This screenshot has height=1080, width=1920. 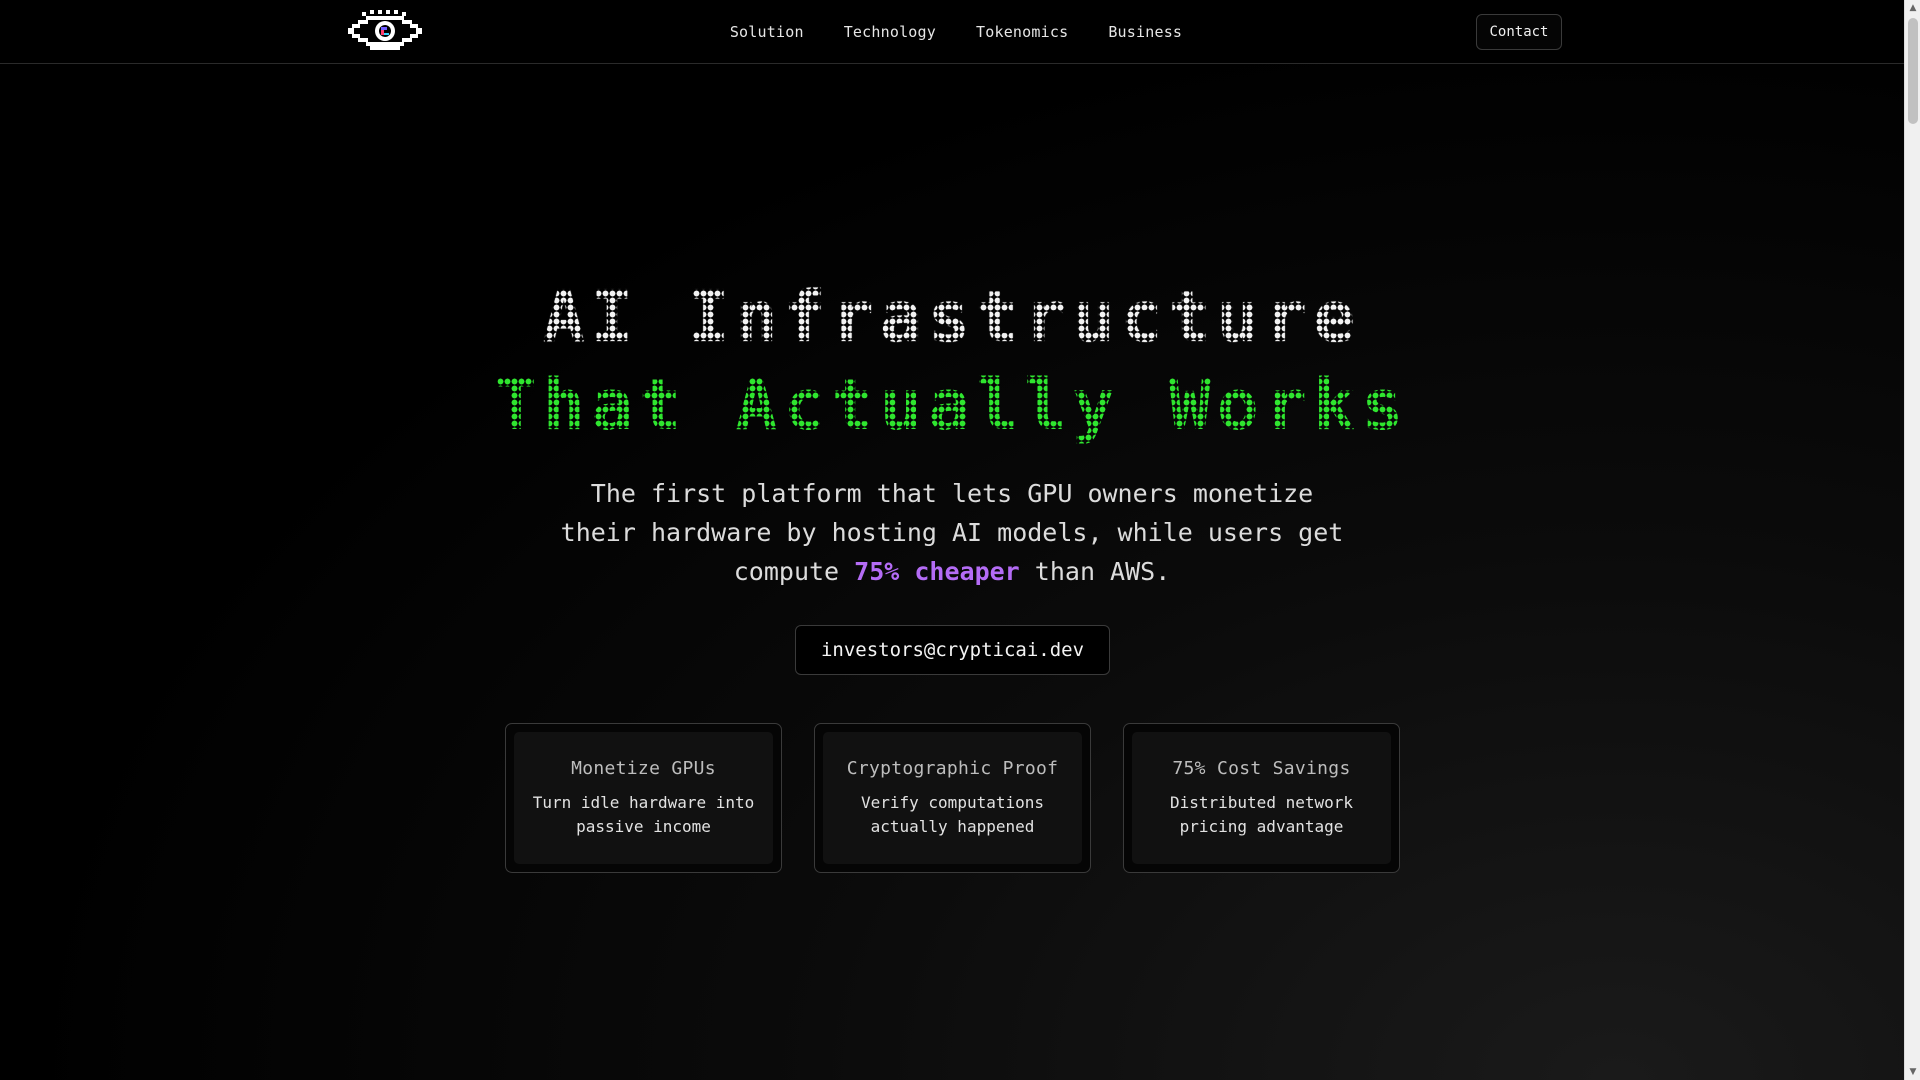 I want to click on nav-business: Business, so click(x=1145, y=32).